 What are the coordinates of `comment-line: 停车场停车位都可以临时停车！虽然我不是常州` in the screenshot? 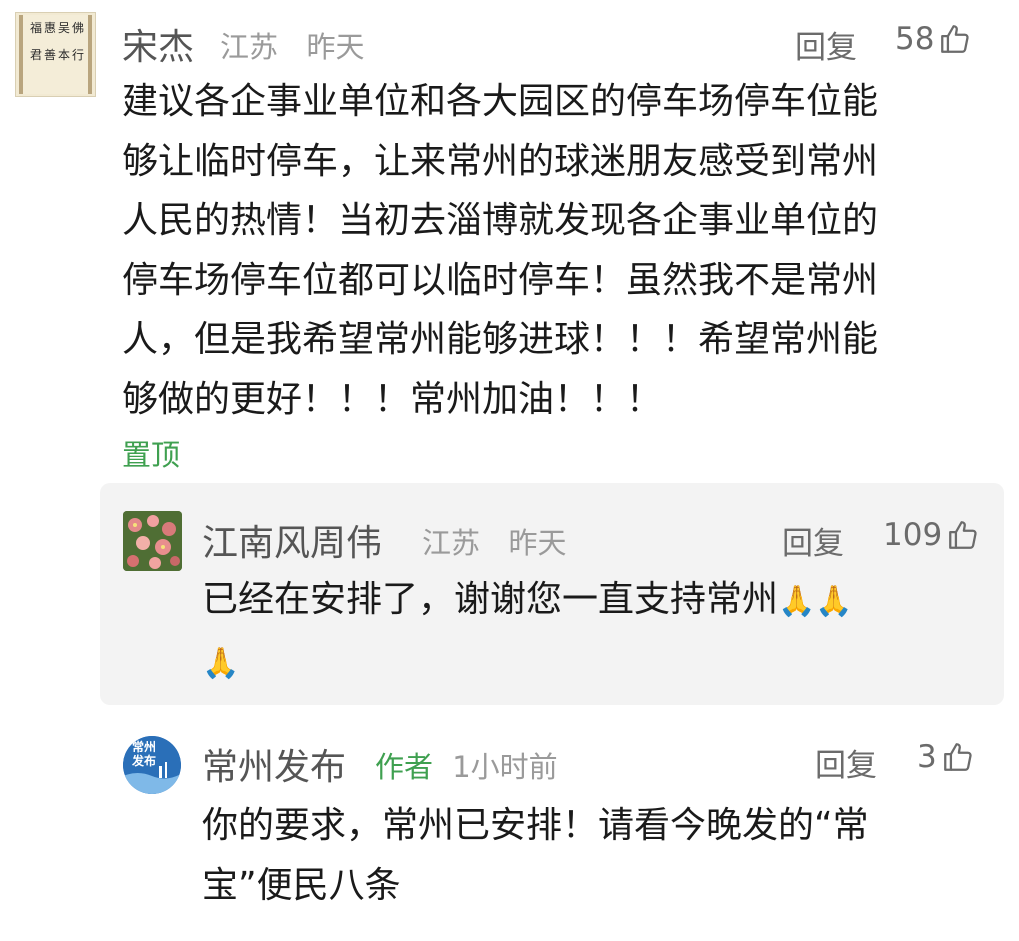 It's located at (500, 280).